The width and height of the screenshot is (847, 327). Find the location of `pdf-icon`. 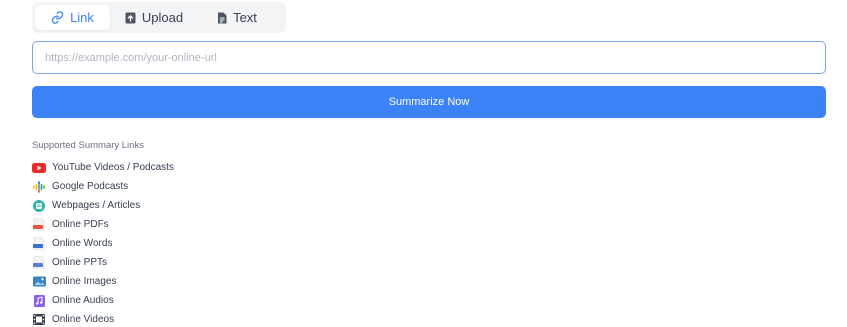

pdf-icon is located at coordinates (39, 224).